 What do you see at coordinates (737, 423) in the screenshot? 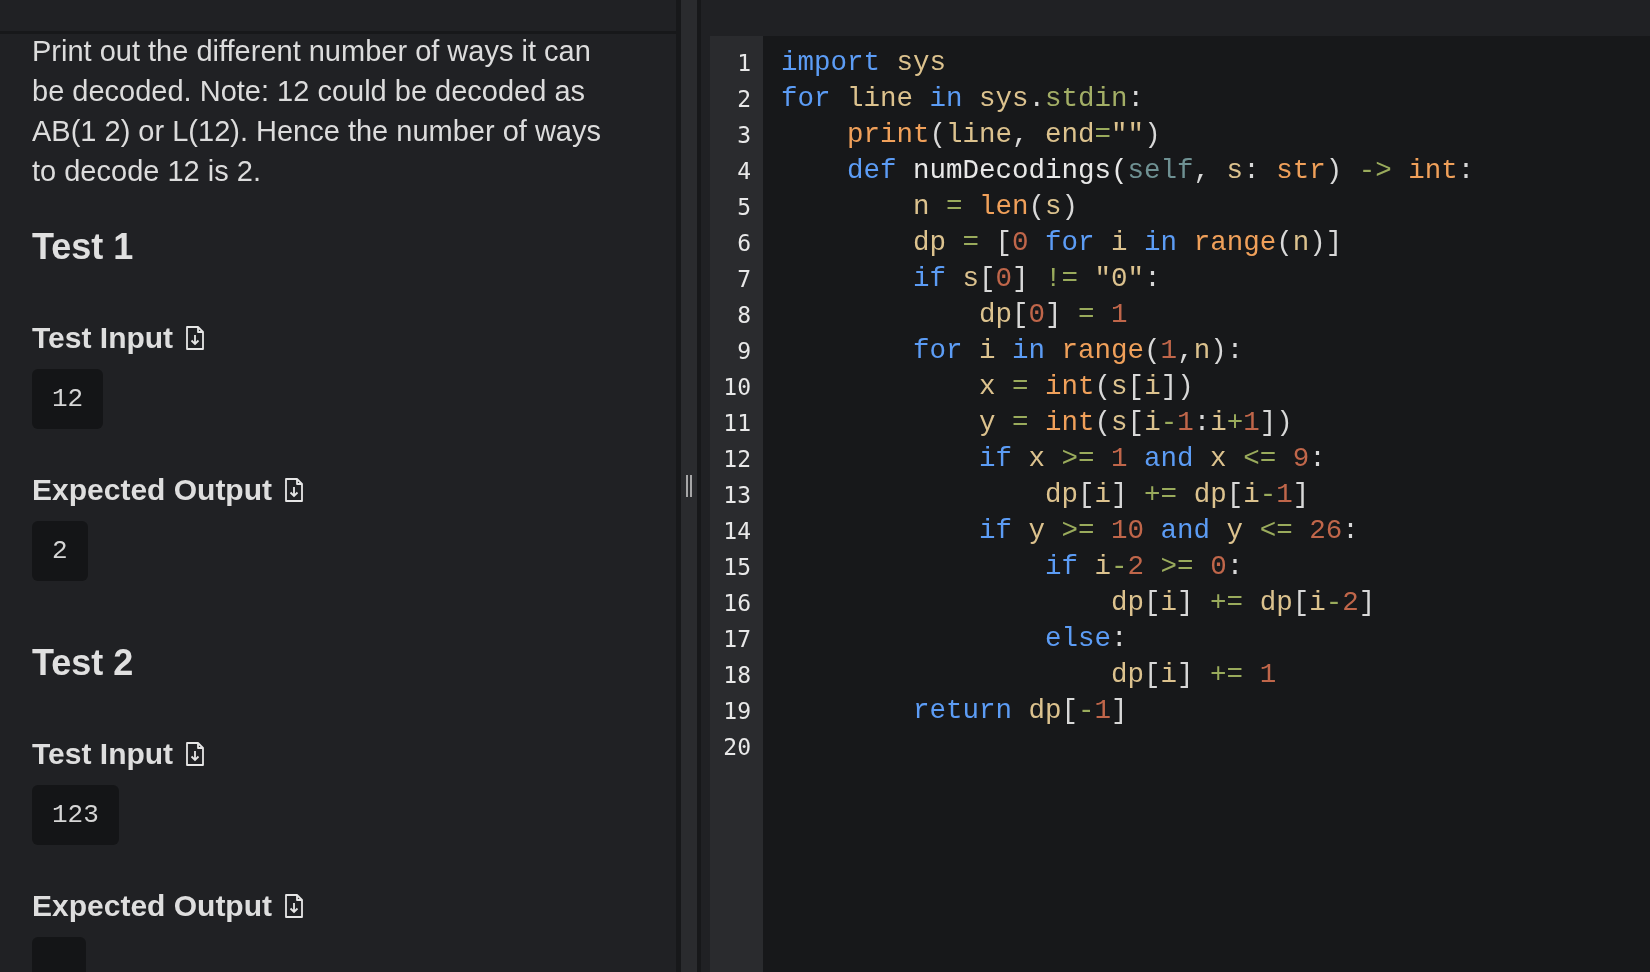
I see `line-number: 11` at bounding box center [737, 423].